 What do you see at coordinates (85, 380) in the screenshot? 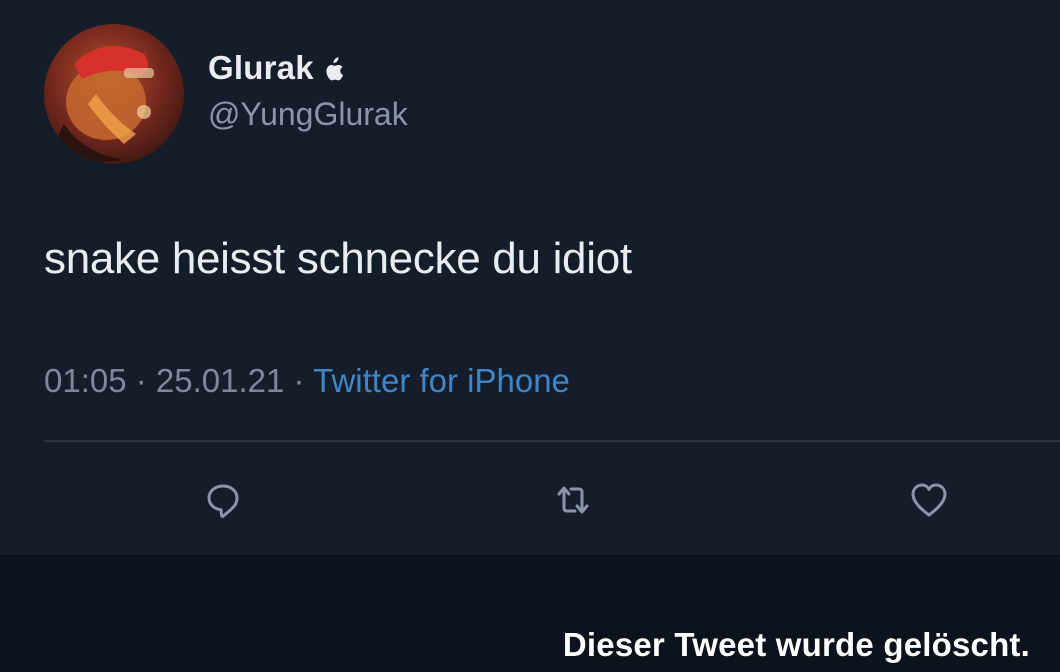
I see `tweet-time: 01:05` at bounding box center [85, 380].